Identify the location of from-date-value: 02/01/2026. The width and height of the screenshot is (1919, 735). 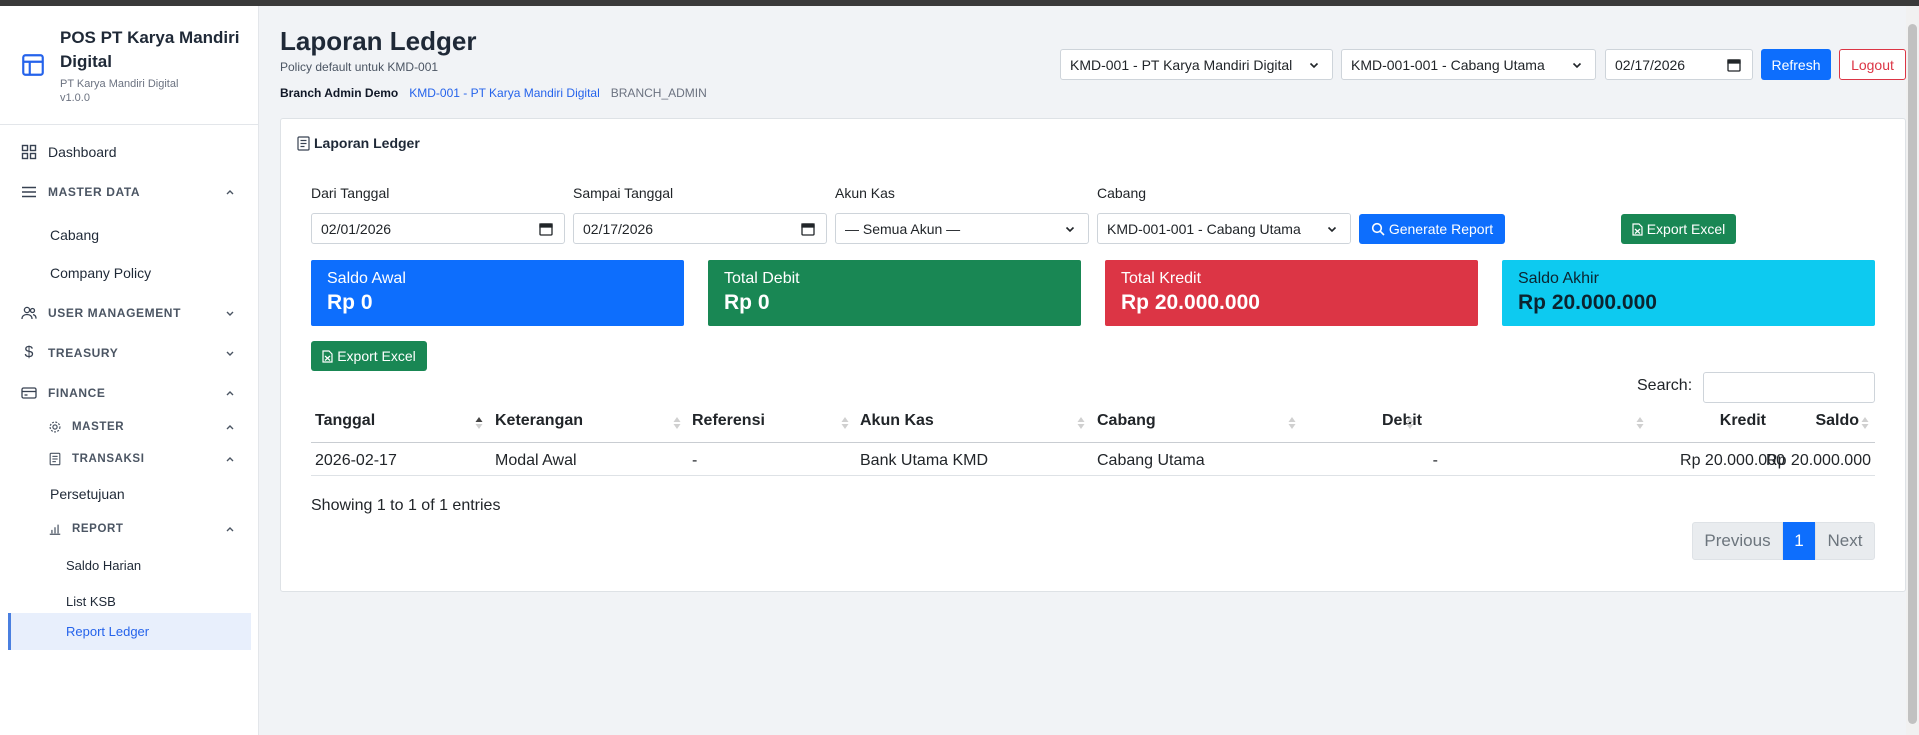
(356, 228).